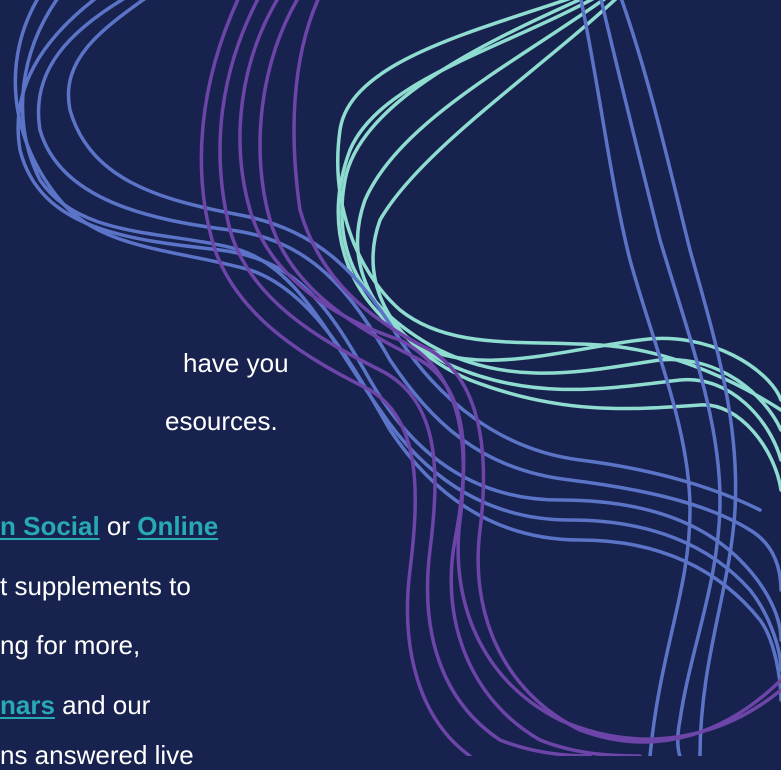 The image size is (781, 770). Describe the element at coordinates (221, 421) in the screenshot. I see `text-line-2: esources.` at that location.